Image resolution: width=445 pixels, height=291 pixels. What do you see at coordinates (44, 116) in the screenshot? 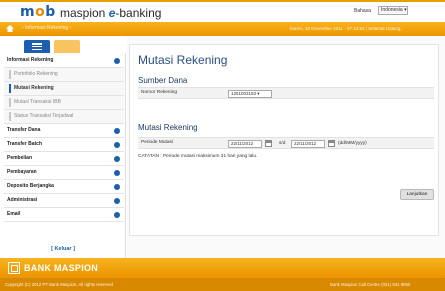
I see `sidebar-item-label: Status Transaksi Terjadwal` at bounding box center [44, 116].